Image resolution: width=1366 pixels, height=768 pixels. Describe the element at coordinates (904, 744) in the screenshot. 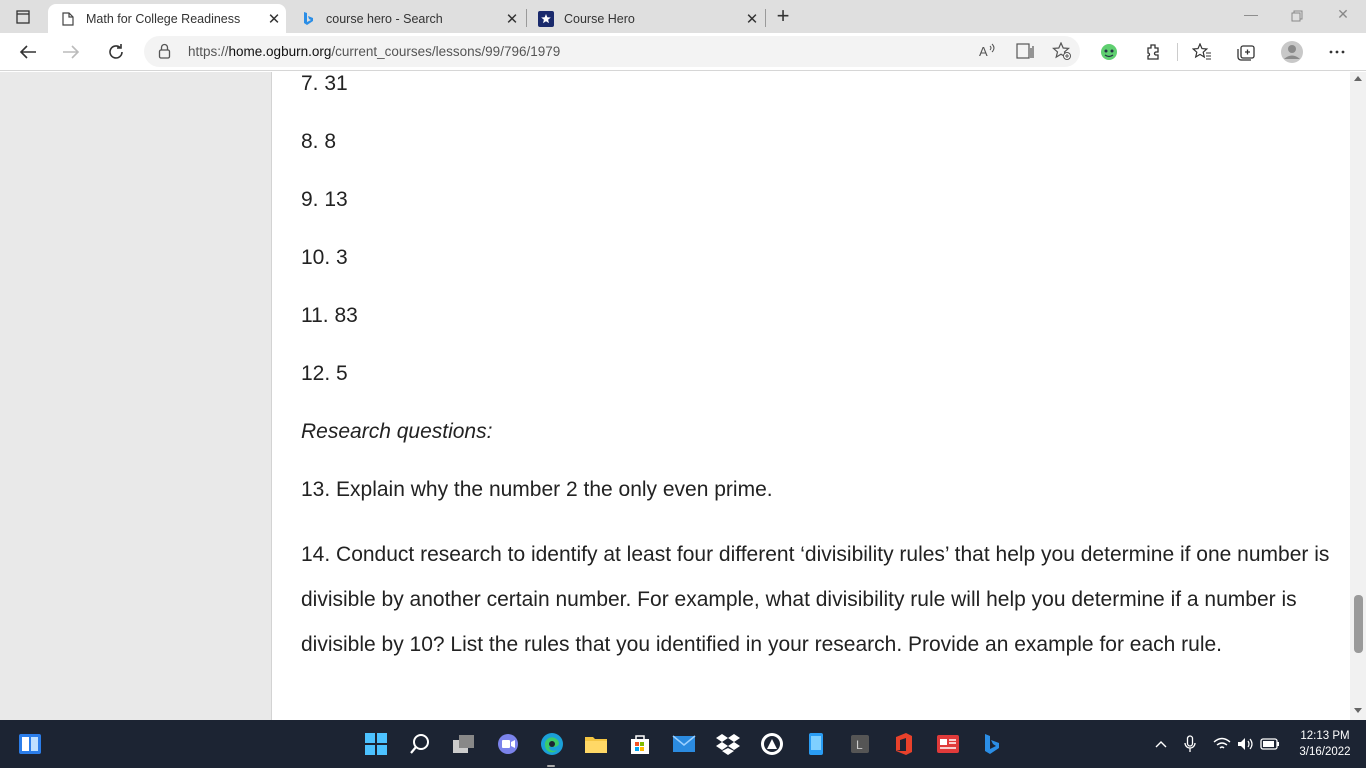

I see `office-icon` at that location.